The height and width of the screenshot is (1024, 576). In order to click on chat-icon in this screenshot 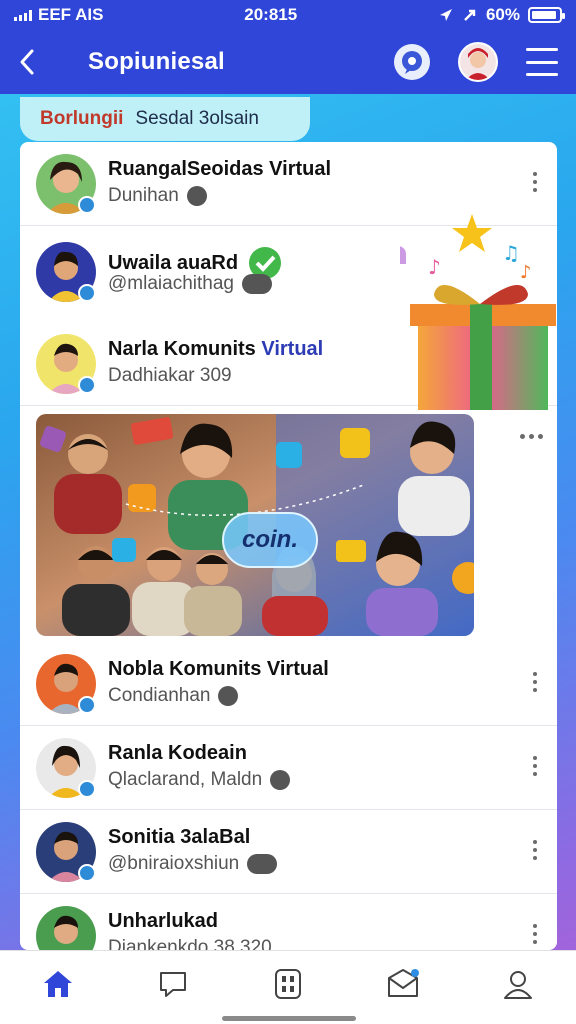, I will do `click(172, 984)`.